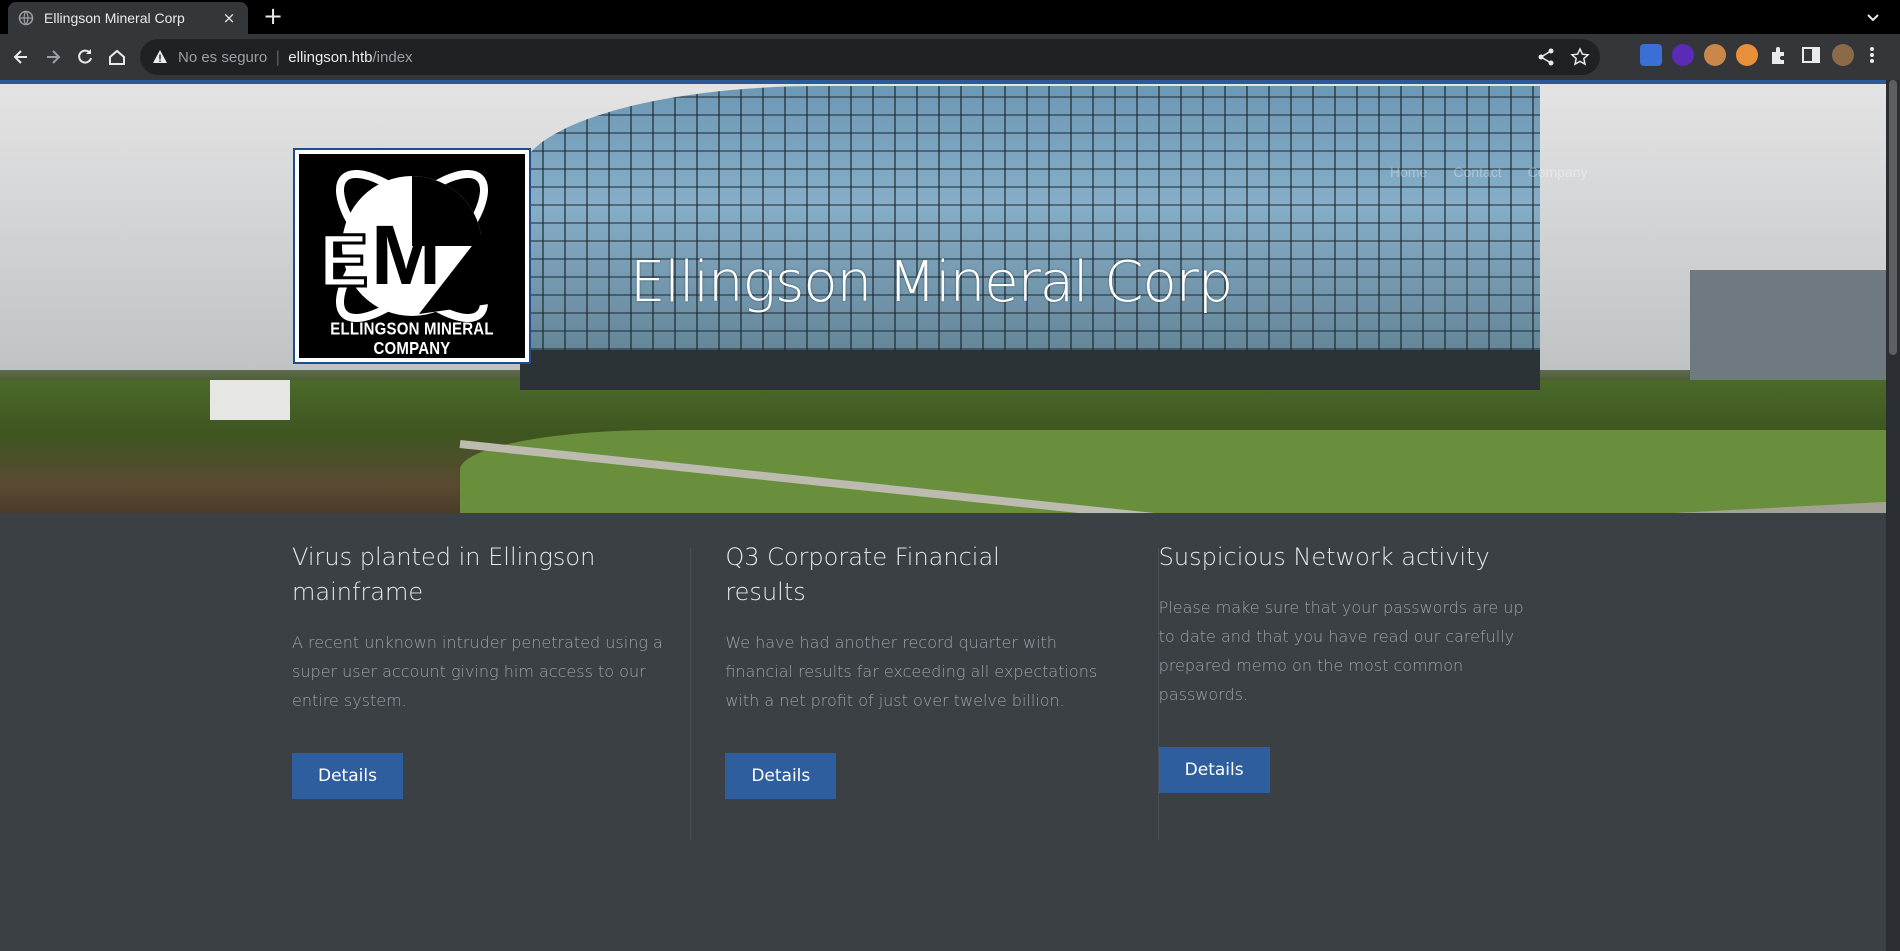  What do you see at coordinates (1651, 55) in the screenshot?
I see `translate-extension-icon` at bounding box center [1651, 55].